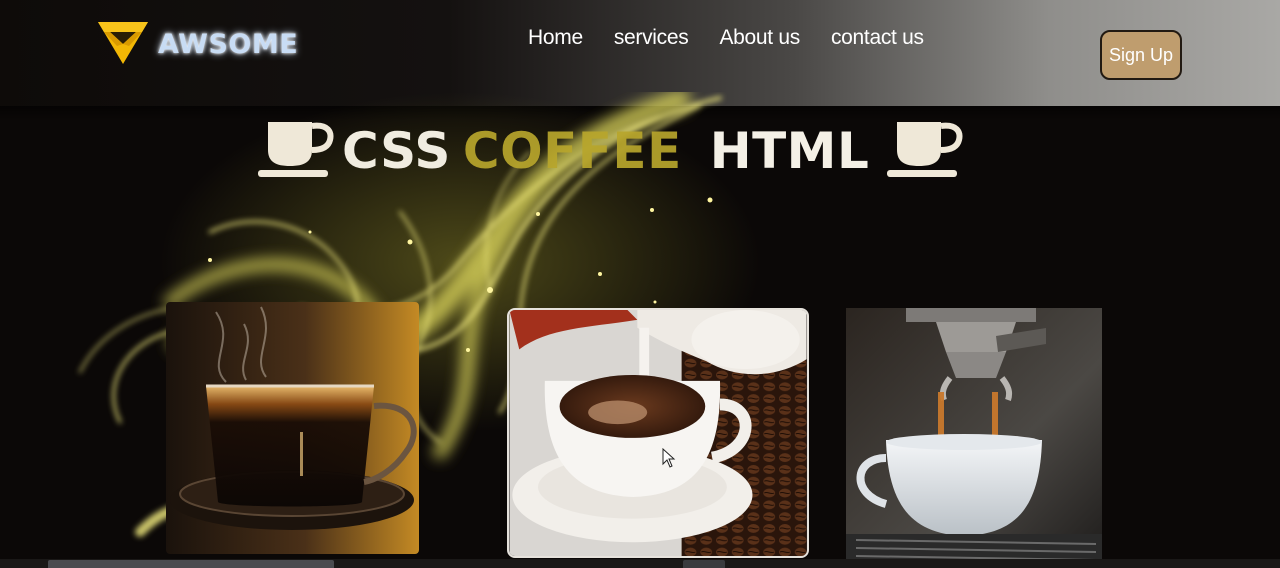  Describe the element at coordinates (669, 458) in the screenshot. I see `mouse-cursor-icon` at that location.